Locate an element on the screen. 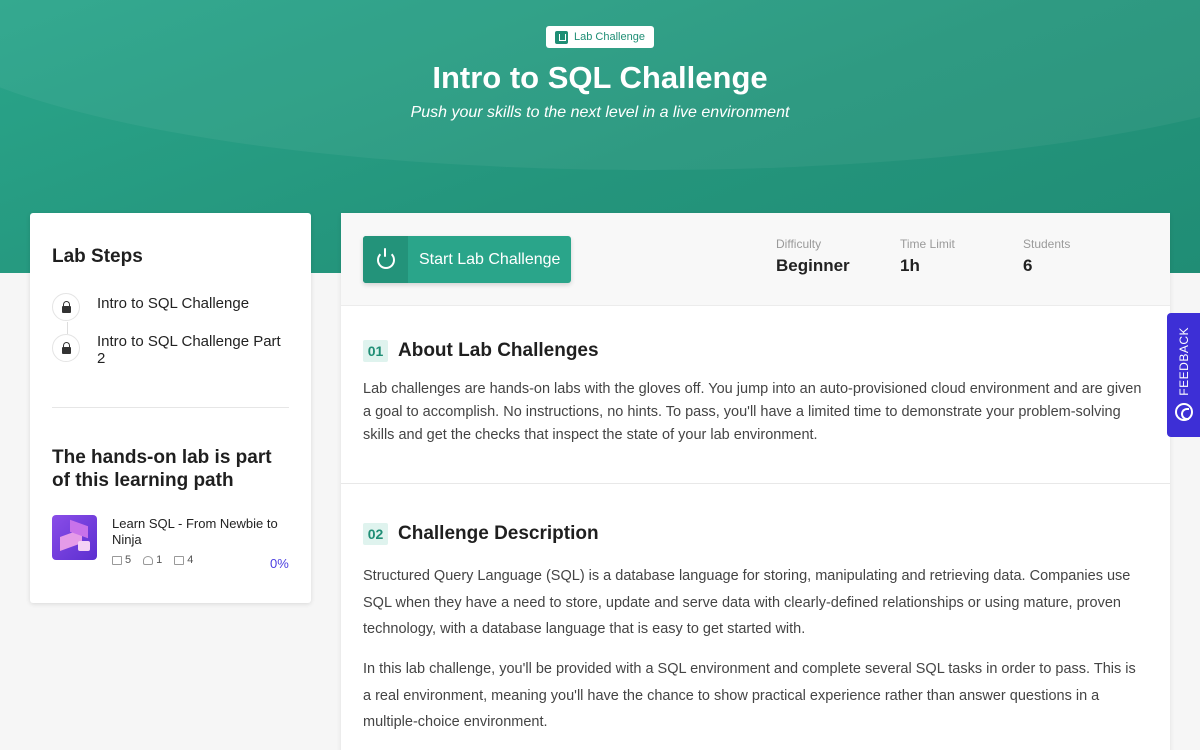 The image size is (1200, 750). meta-key: Students is located at coordinates (1047, 244).